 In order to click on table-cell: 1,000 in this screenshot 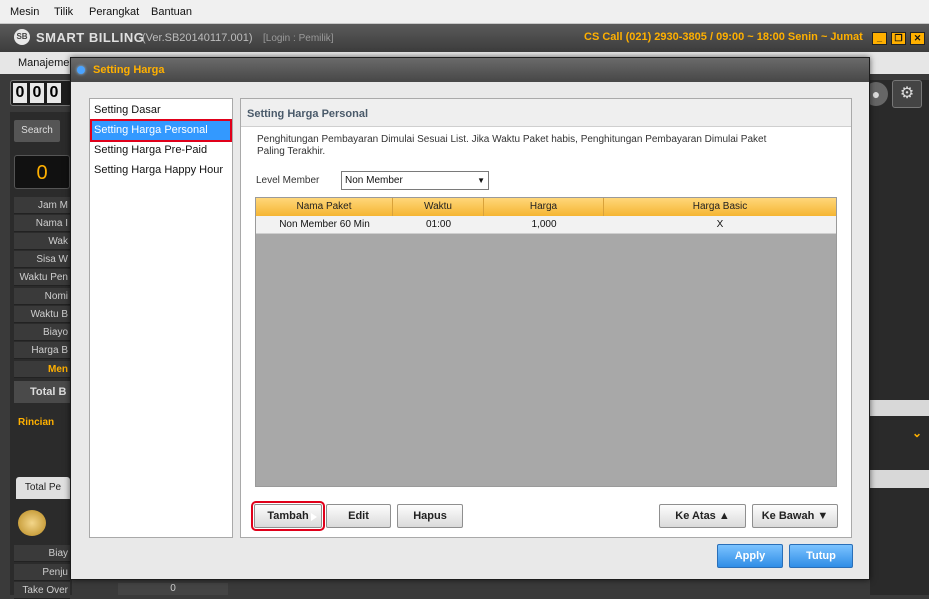, I will do `click(544, 224)`.